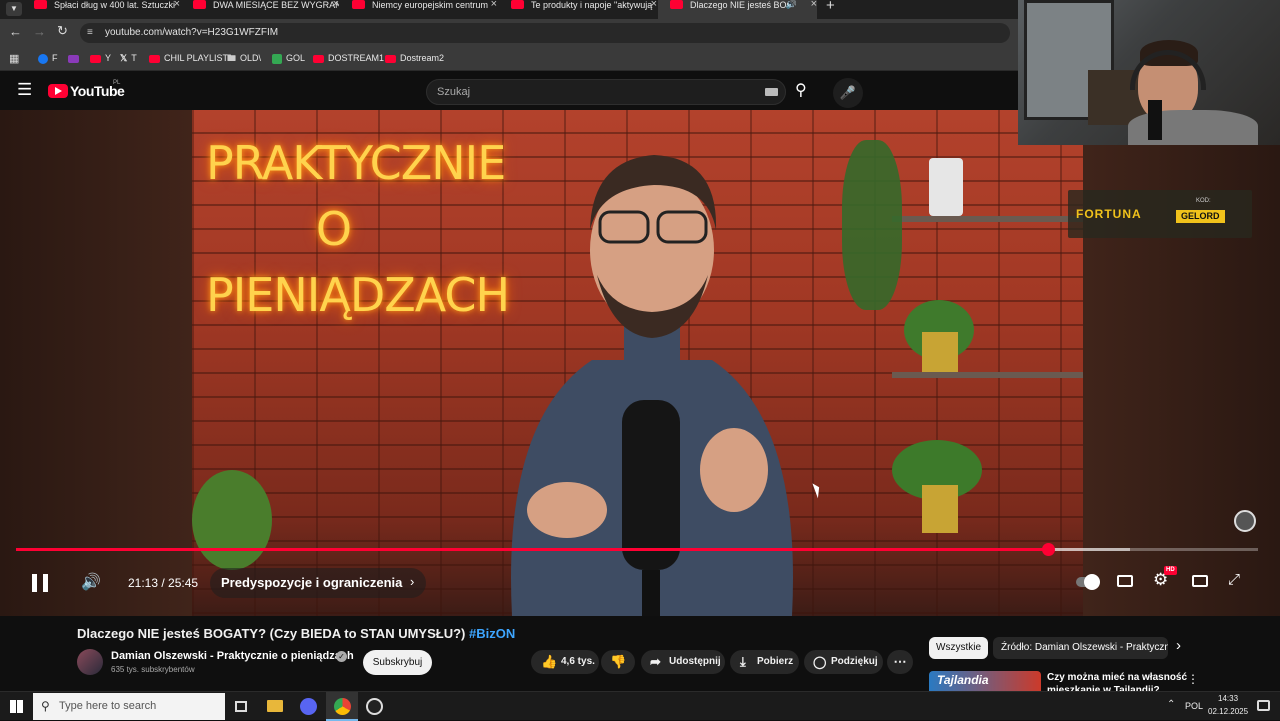 This screenshot has width=1280, height=721. I want to click on more-horizontal-icon: ⋯, so click(900, 661).